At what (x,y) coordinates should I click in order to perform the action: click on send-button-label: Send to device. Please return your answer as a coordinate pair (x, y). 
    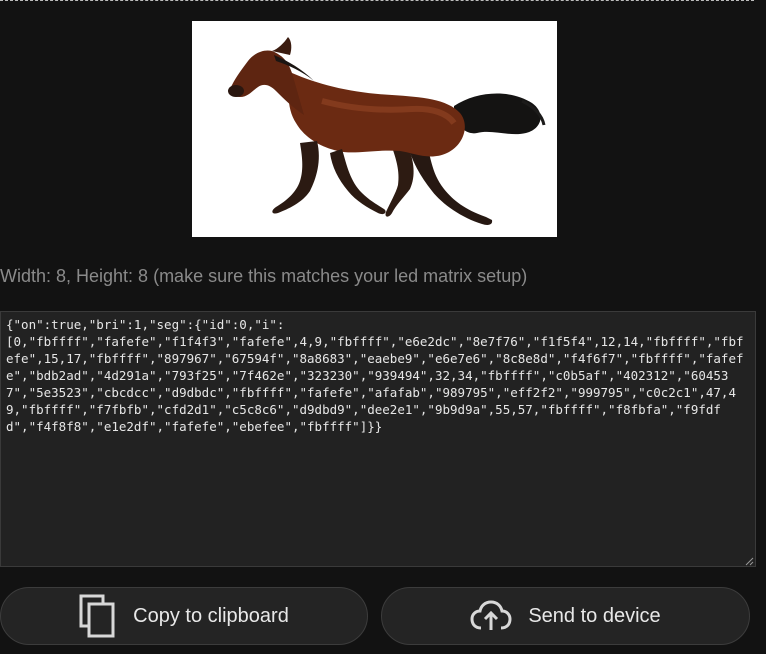
    Looking at the image, I should click on (594, 615).